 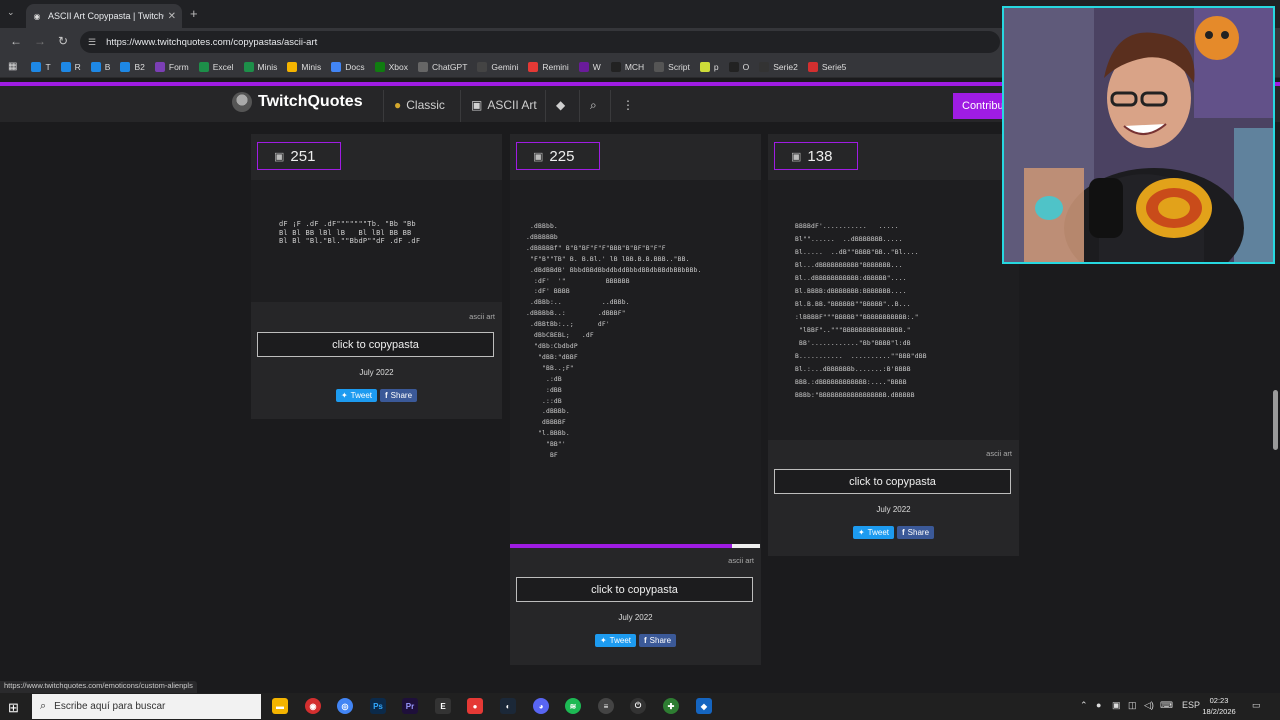 I want to click on bookmark-item: MCH, so click(x=627, y=66).